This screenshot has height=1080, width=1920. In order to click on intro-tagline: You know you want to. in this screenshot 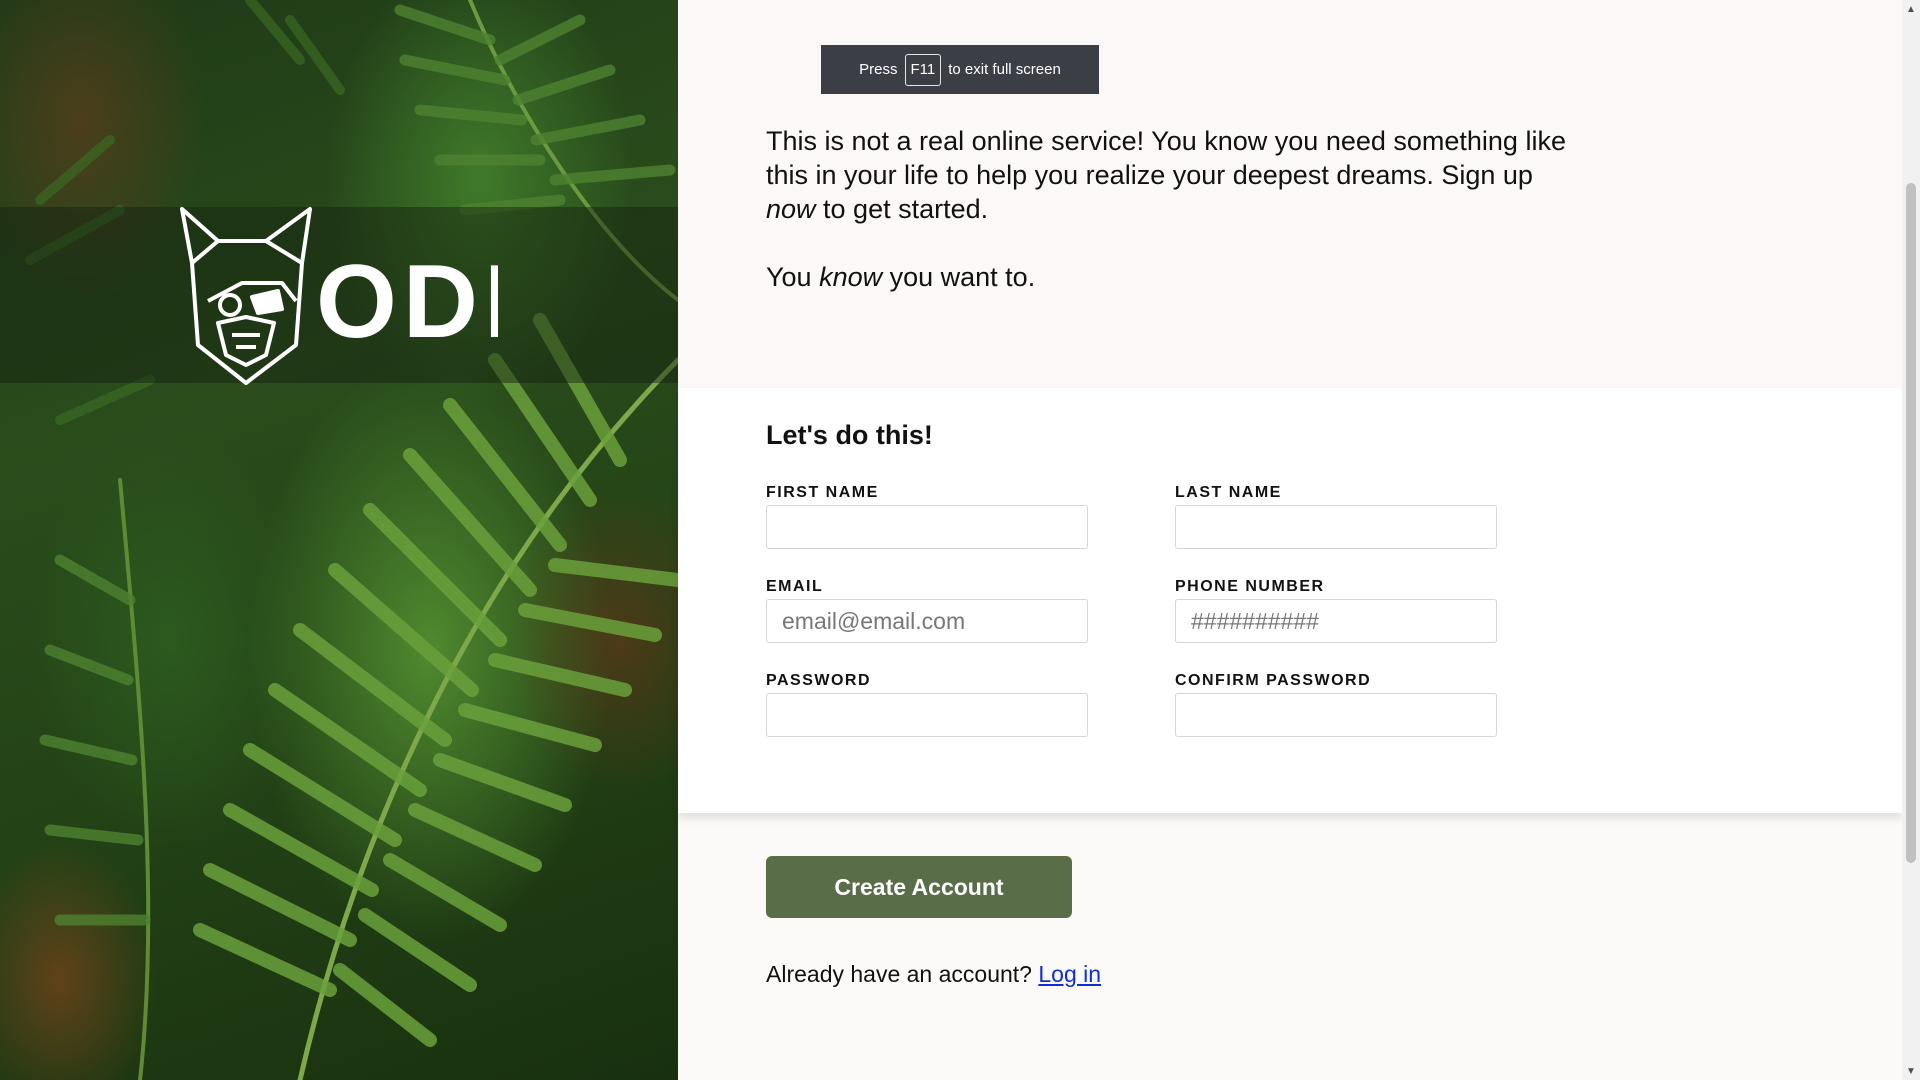, I will do `click(1176, 277)`.